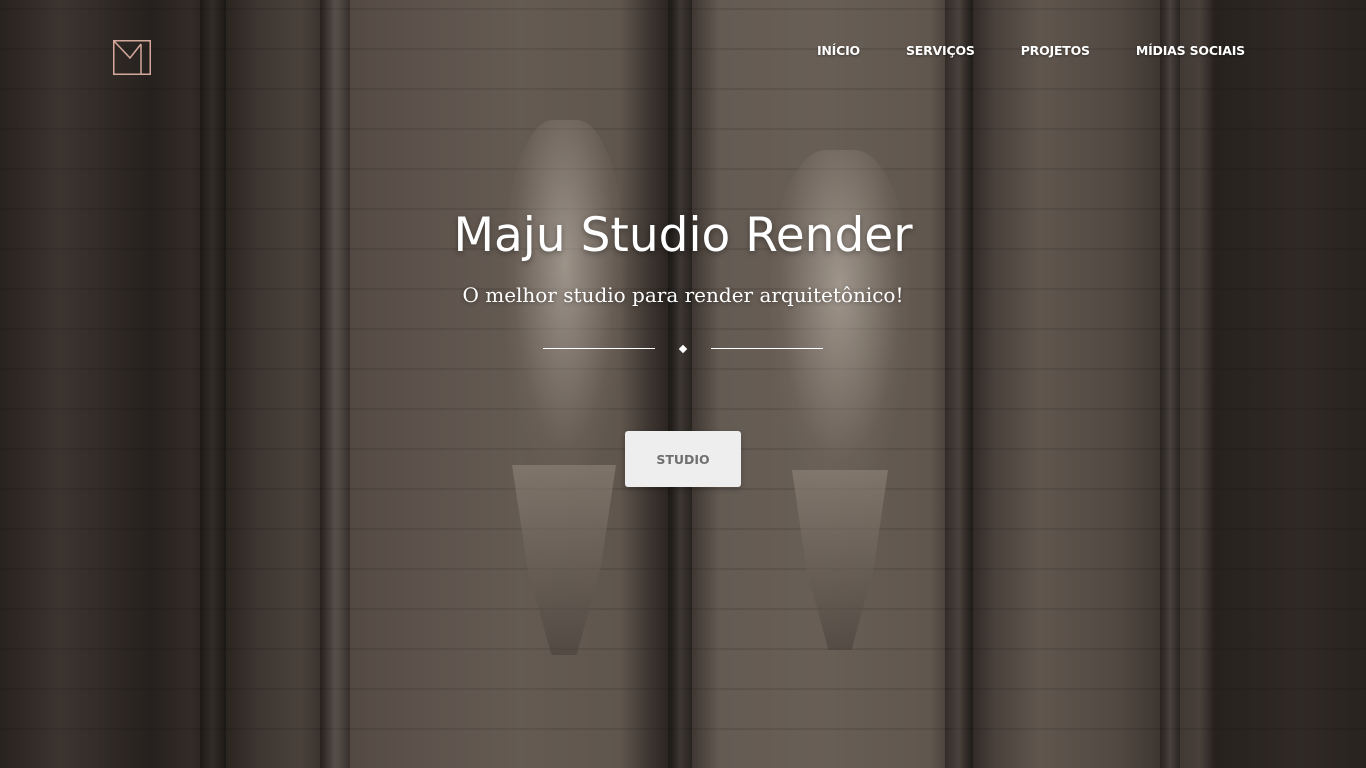  Describe the element at coordinates (599, 348) in the screenshot. I see `divider-line-left` at that location.